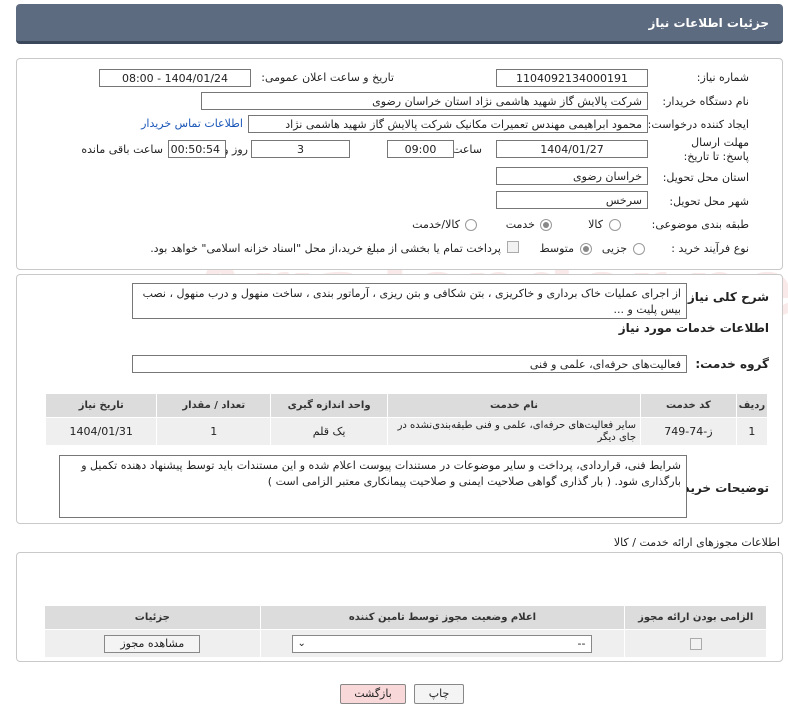  What do you see at coordinates (572, 149) in the screenshot?
I see `deadline-date-field: 1404/01/27` at bounding box center [572, 149].